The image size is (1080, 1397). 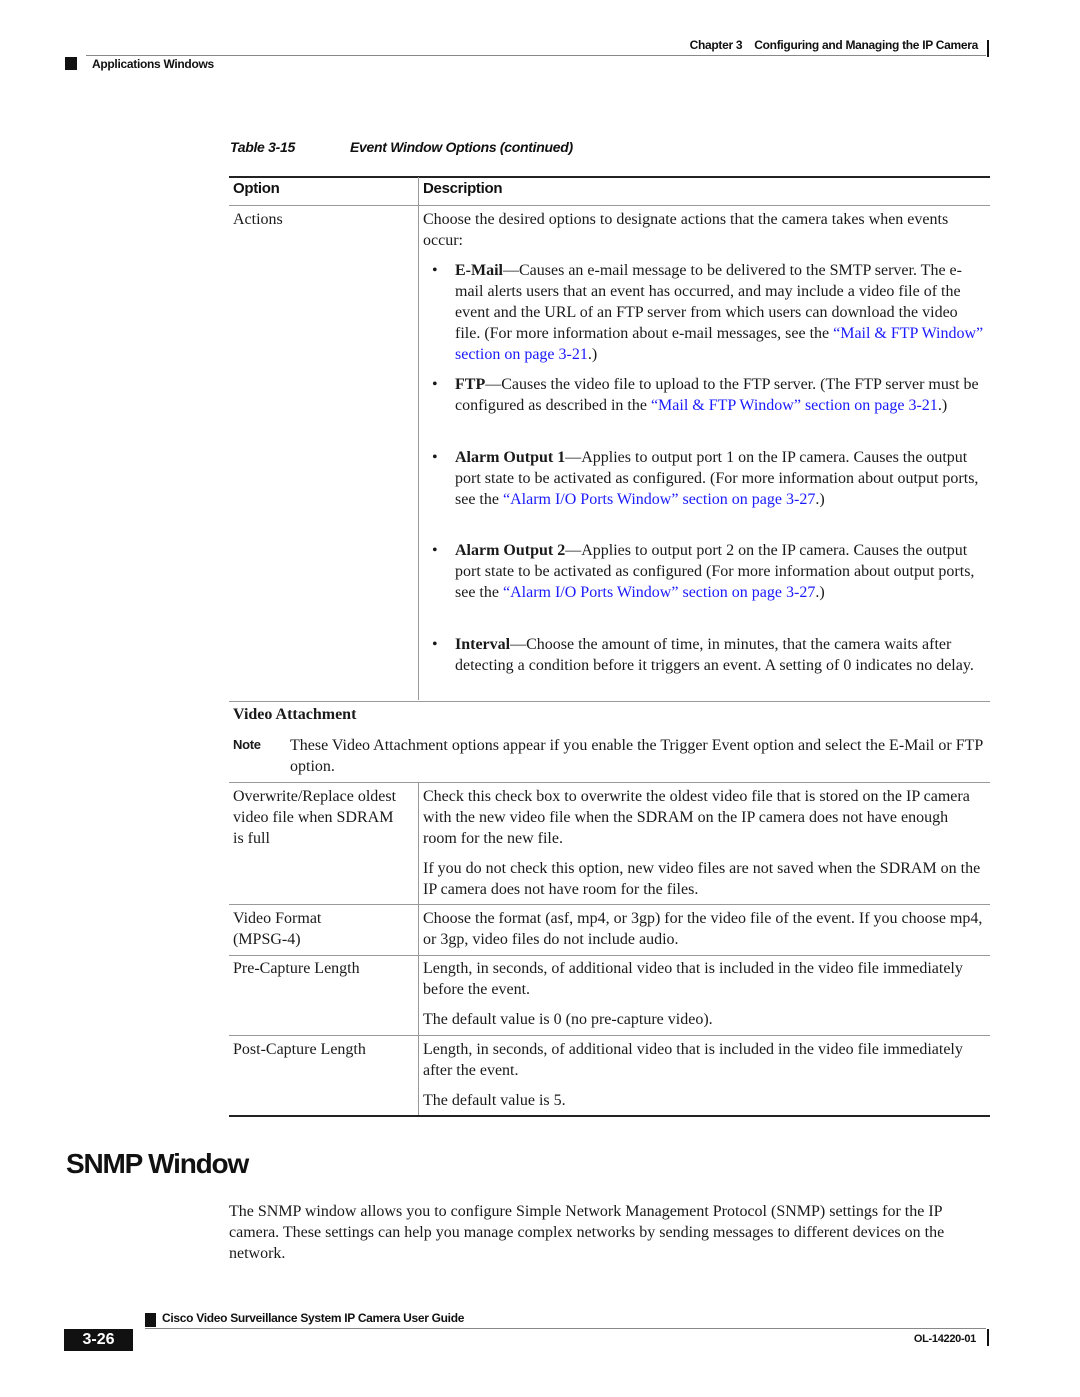 I want to click on bullet-term: E-Mail, so click(x=479, y=270).